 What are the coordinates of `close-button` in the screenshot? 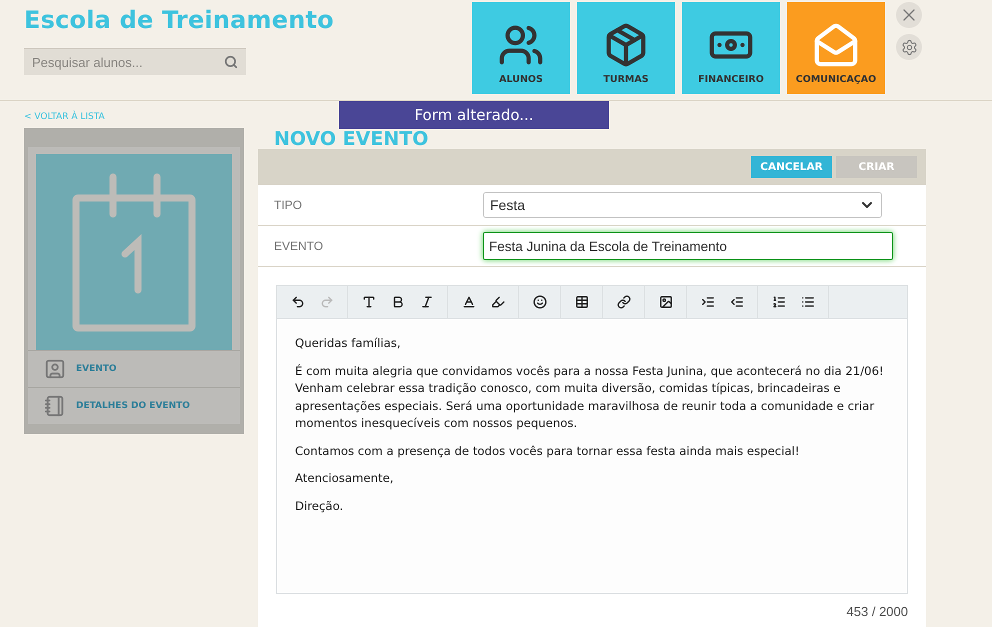 It's located at (909, 15).